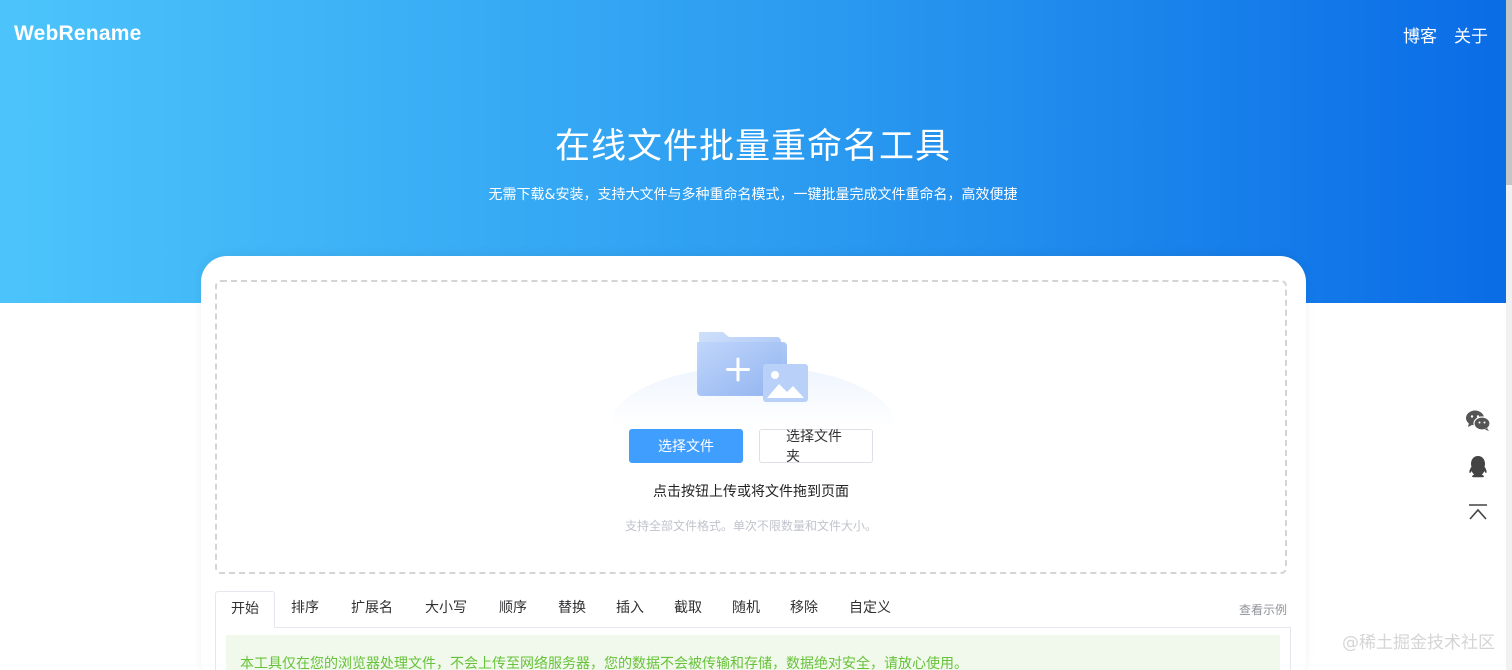 The width and height of the screenshot is (1512, 670). I want to click on nav-link-about: 关于, so click(1471, 34).